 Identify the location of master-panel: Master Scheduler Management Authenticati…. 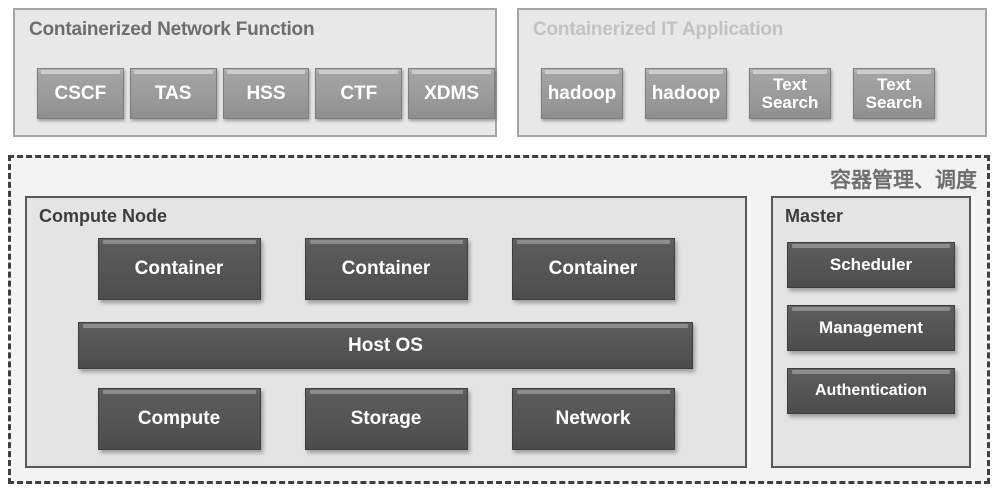
(871, 332).